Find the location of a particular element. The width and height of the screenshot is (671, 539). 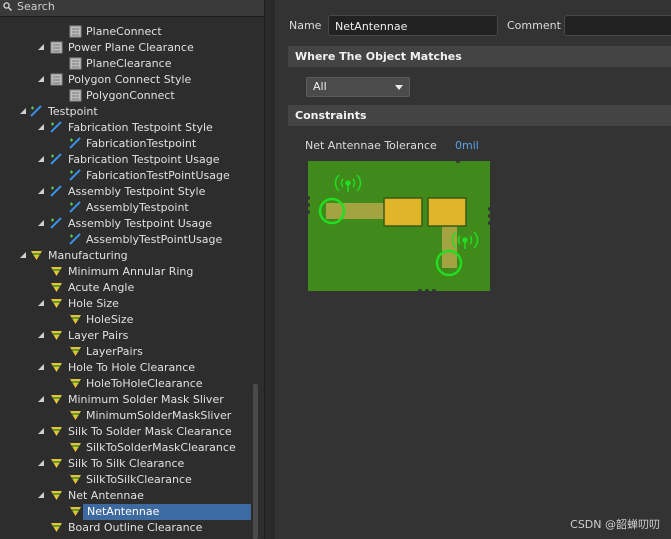

tree-item: Power Plane Clearance is located at coordinates (129, 48).